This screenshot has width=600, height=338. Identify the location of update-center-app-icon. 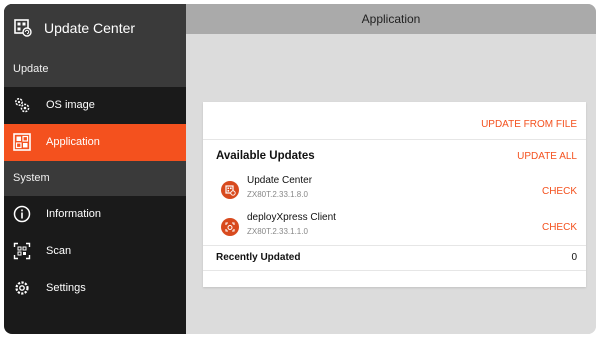
(230, 190).